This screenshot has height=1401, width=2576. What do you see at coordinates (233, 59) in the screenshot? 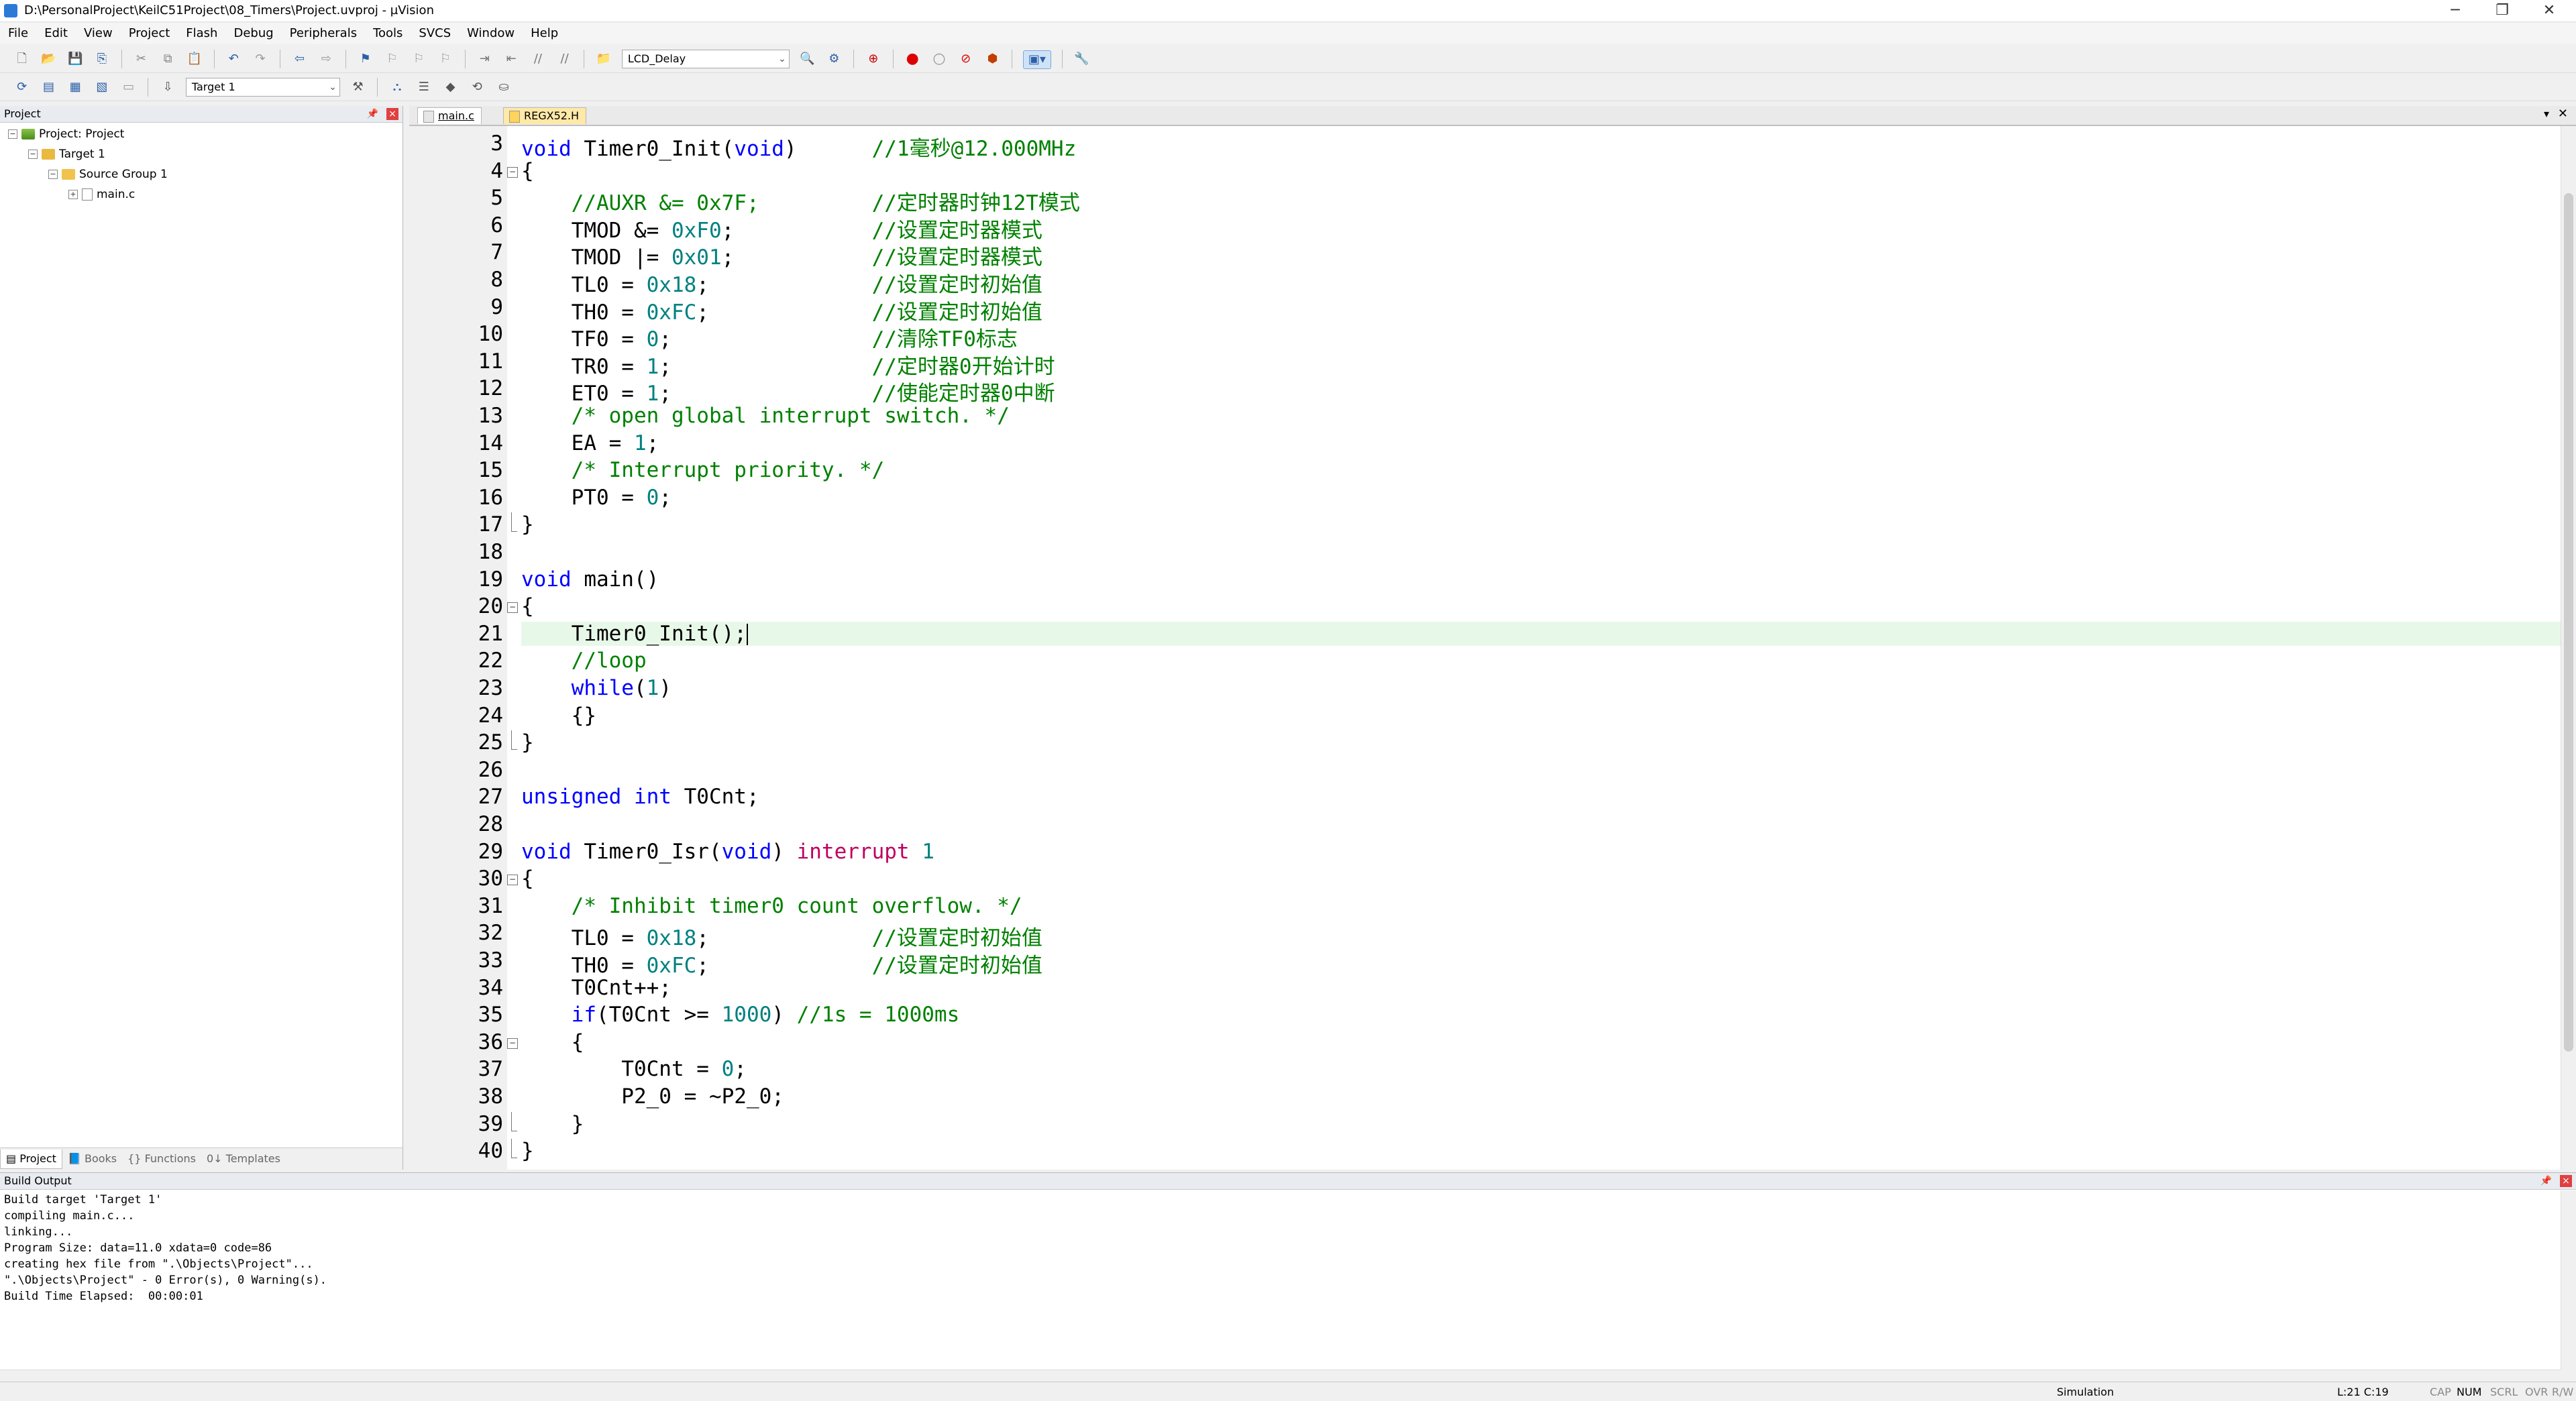
I see `undo-icon: ↶` at bounding box center [233, 59].